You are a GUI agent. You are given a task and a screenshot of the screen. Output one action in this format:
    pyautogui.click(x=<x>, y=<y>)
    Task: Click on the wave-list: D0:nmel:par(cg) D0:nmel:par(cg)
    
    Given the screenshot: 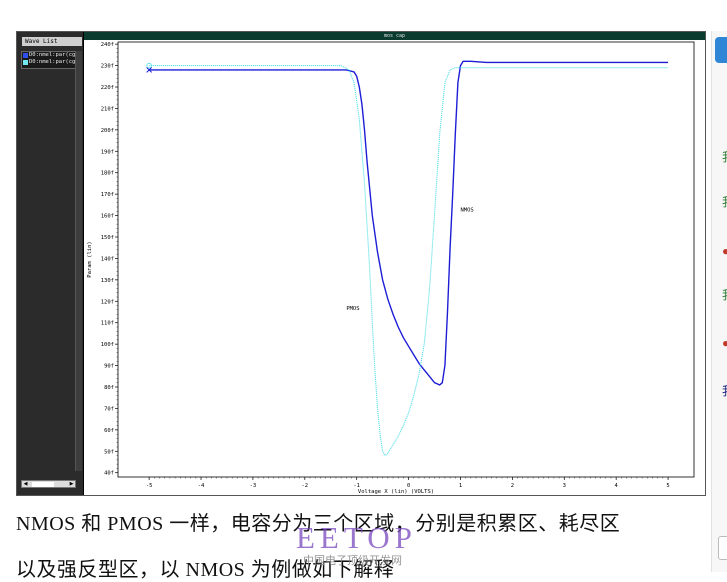 What is the action you would take?
    pyautogui.click(x=51, y=60)
    